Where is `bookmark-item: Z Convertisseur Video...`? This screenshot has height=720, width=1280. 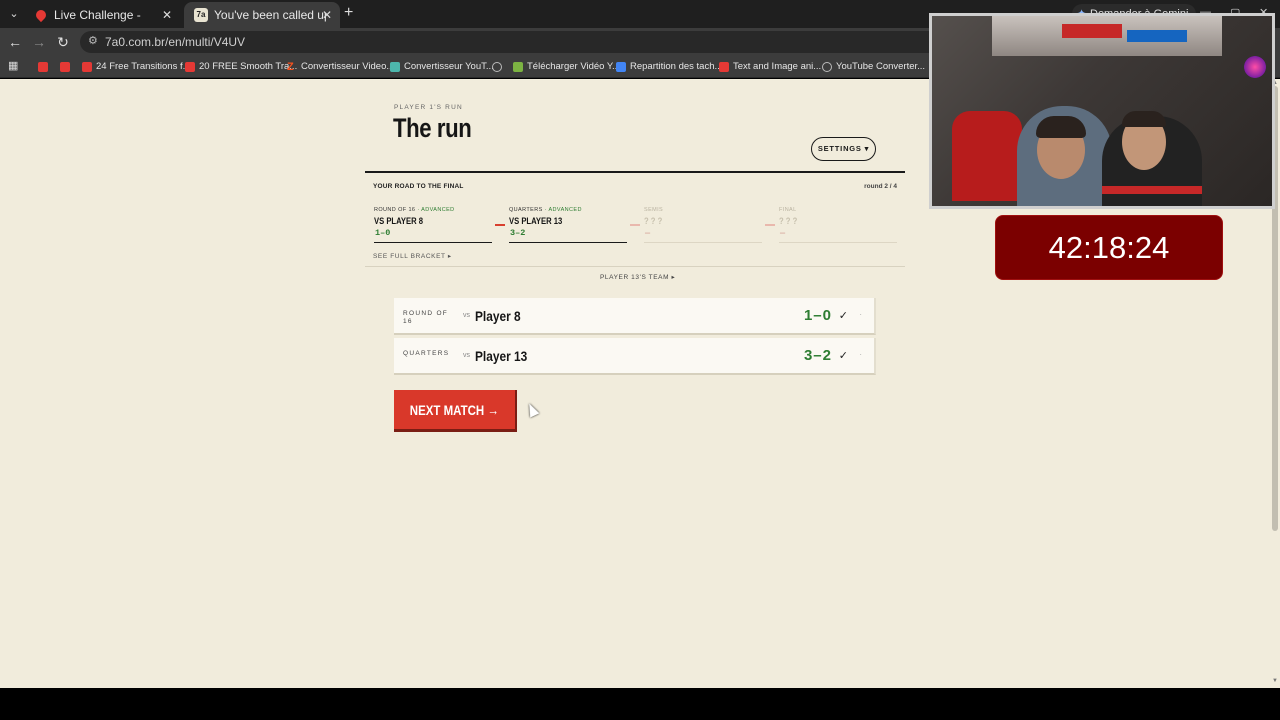
bookmark-item: Z Convertisseur Video... is located at coordinates (340, 67).